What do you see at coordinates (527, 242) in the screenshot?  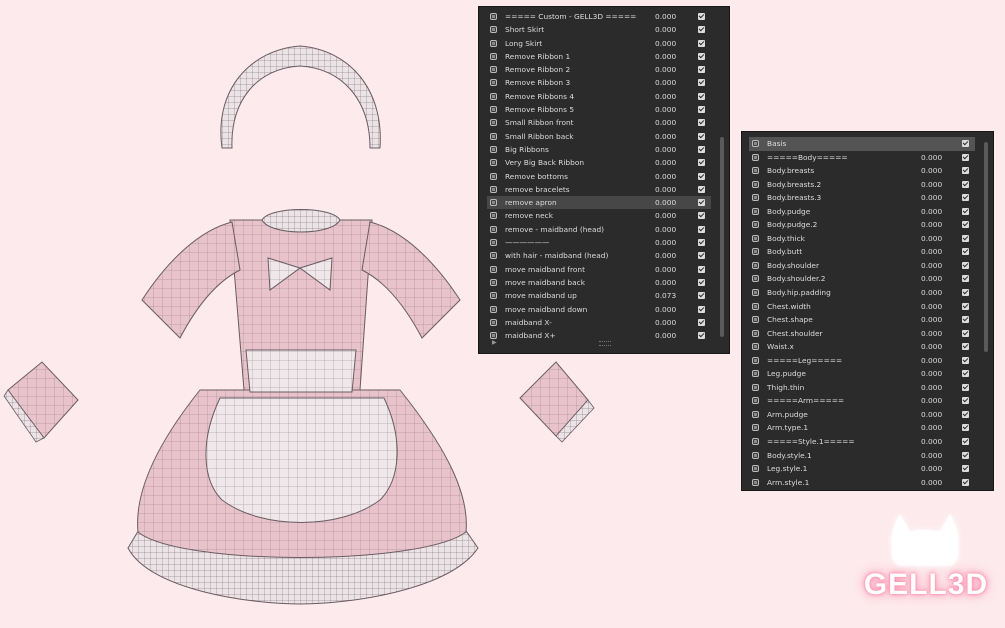 I see `shape-key-name: ——————` at bounding box center [527, 242].